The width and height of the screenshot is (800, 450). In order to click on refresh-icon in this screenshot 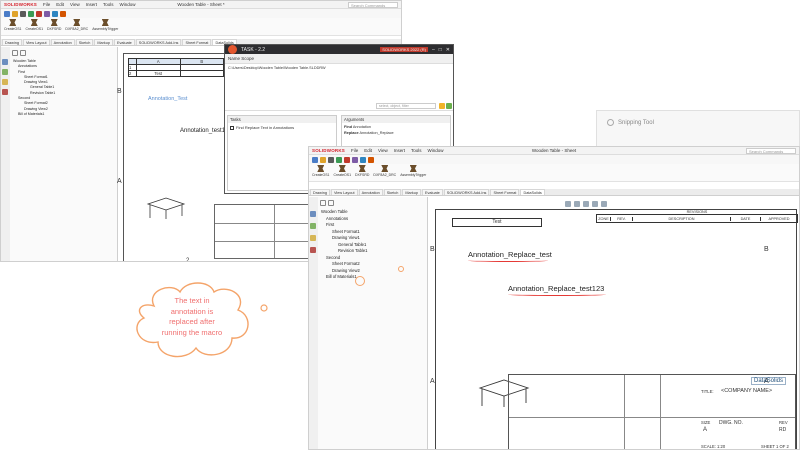, I will do `click(449, 105)`.